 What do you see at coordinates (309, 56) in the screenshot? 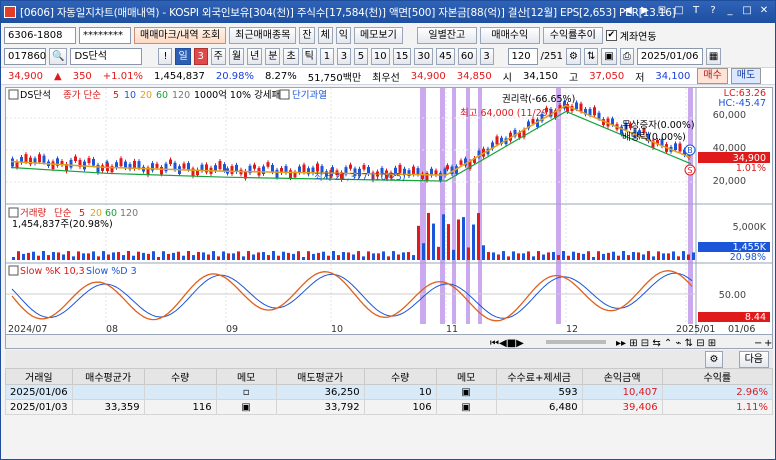
I see `period-button-tick: 틱` at bounding box center [309, 56].